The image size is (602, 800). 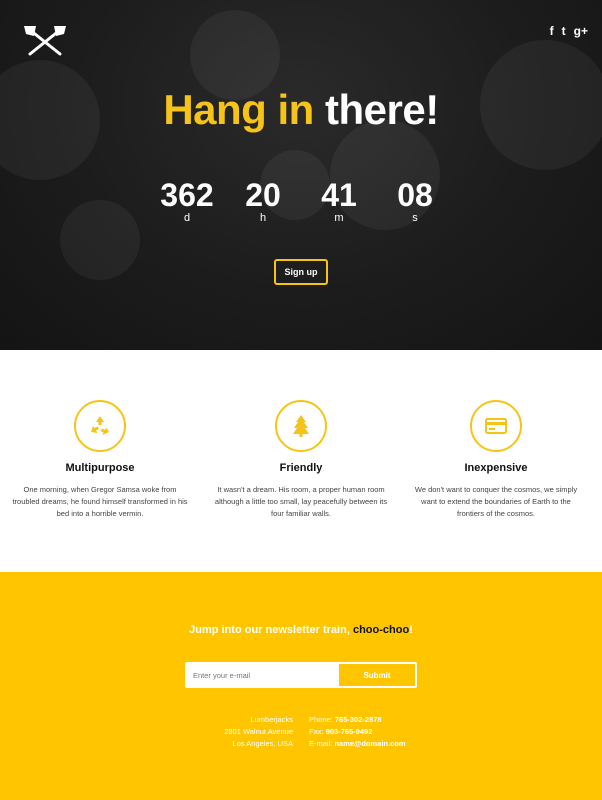 What do you see at coordinates (369, 743) in the screenshot?
I see `email-link: name@domain.com` at bounding box center [369, 743].